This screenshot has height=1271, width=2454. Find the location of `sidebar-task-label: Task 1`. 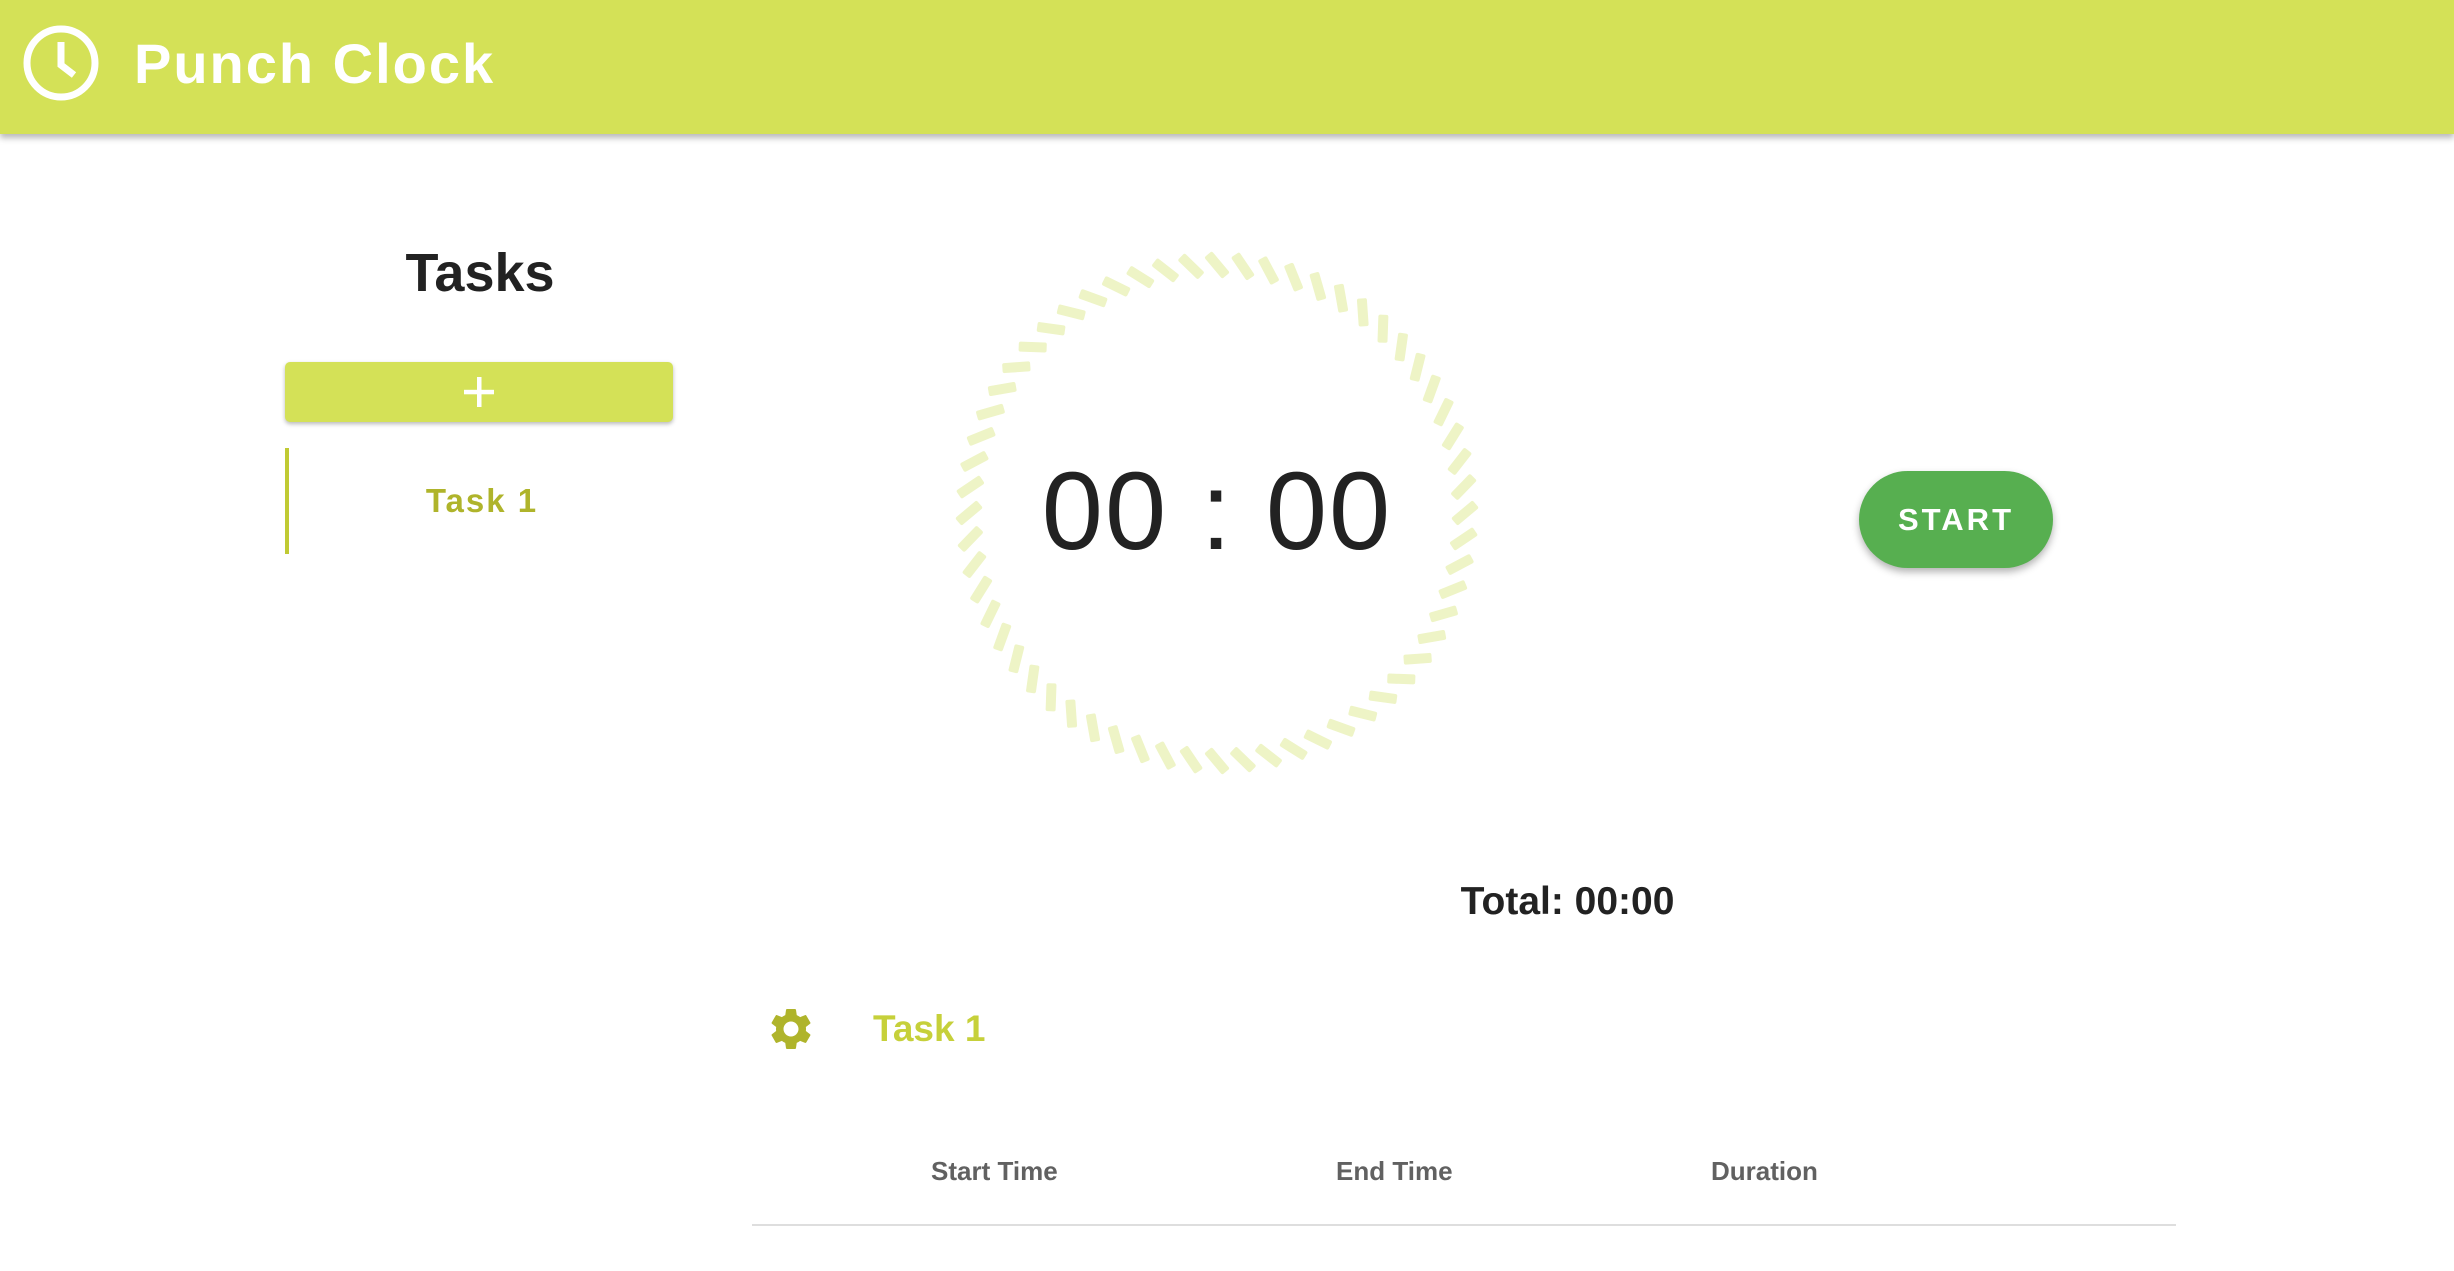

sidebar-task-label: Task 1 is located at coordinates (482, 500).